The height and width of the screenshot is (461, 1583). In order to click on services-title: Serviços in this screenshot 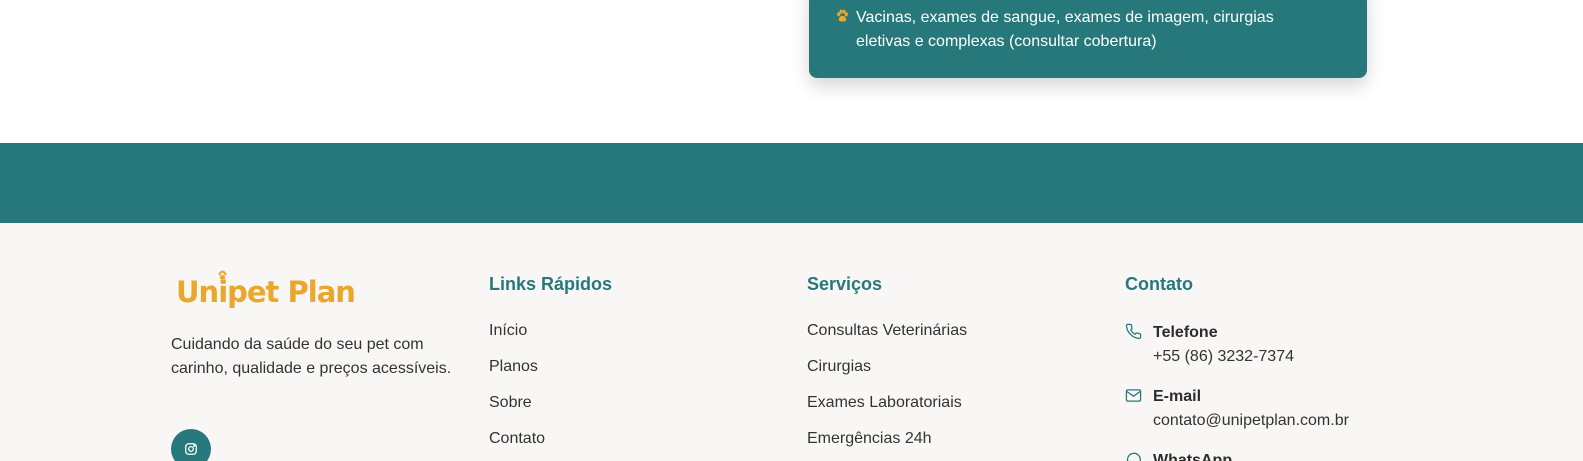, I will do `click(845, 284)`.